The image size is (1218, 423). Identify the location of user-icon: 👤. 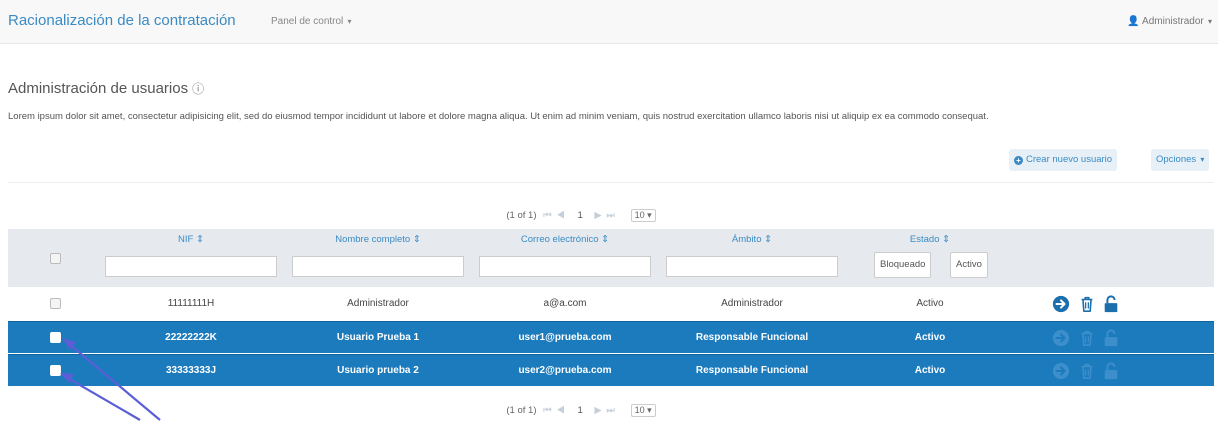
(1135, 21).